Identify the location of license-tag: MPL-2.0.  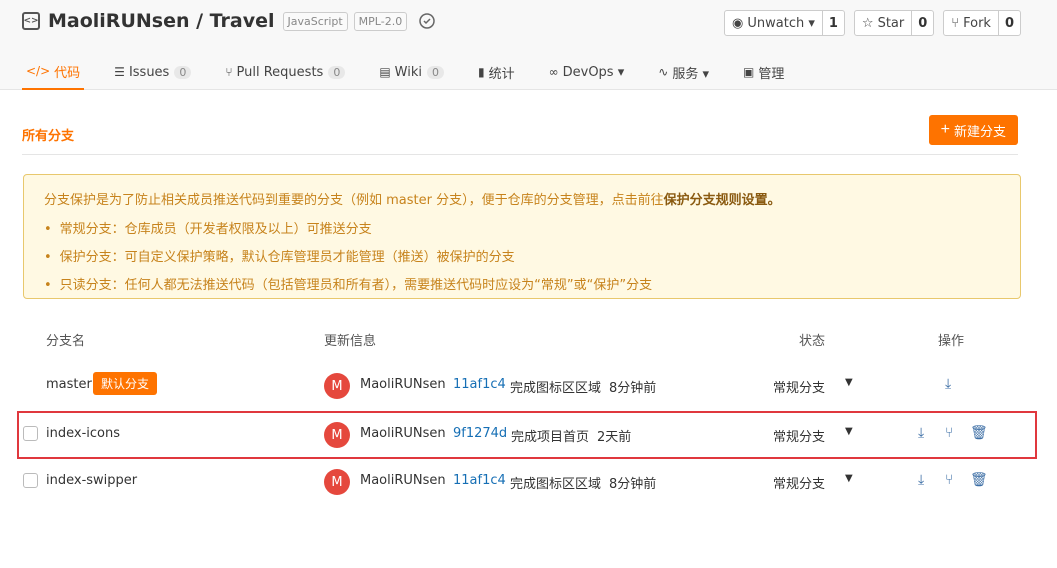
(380, 21).